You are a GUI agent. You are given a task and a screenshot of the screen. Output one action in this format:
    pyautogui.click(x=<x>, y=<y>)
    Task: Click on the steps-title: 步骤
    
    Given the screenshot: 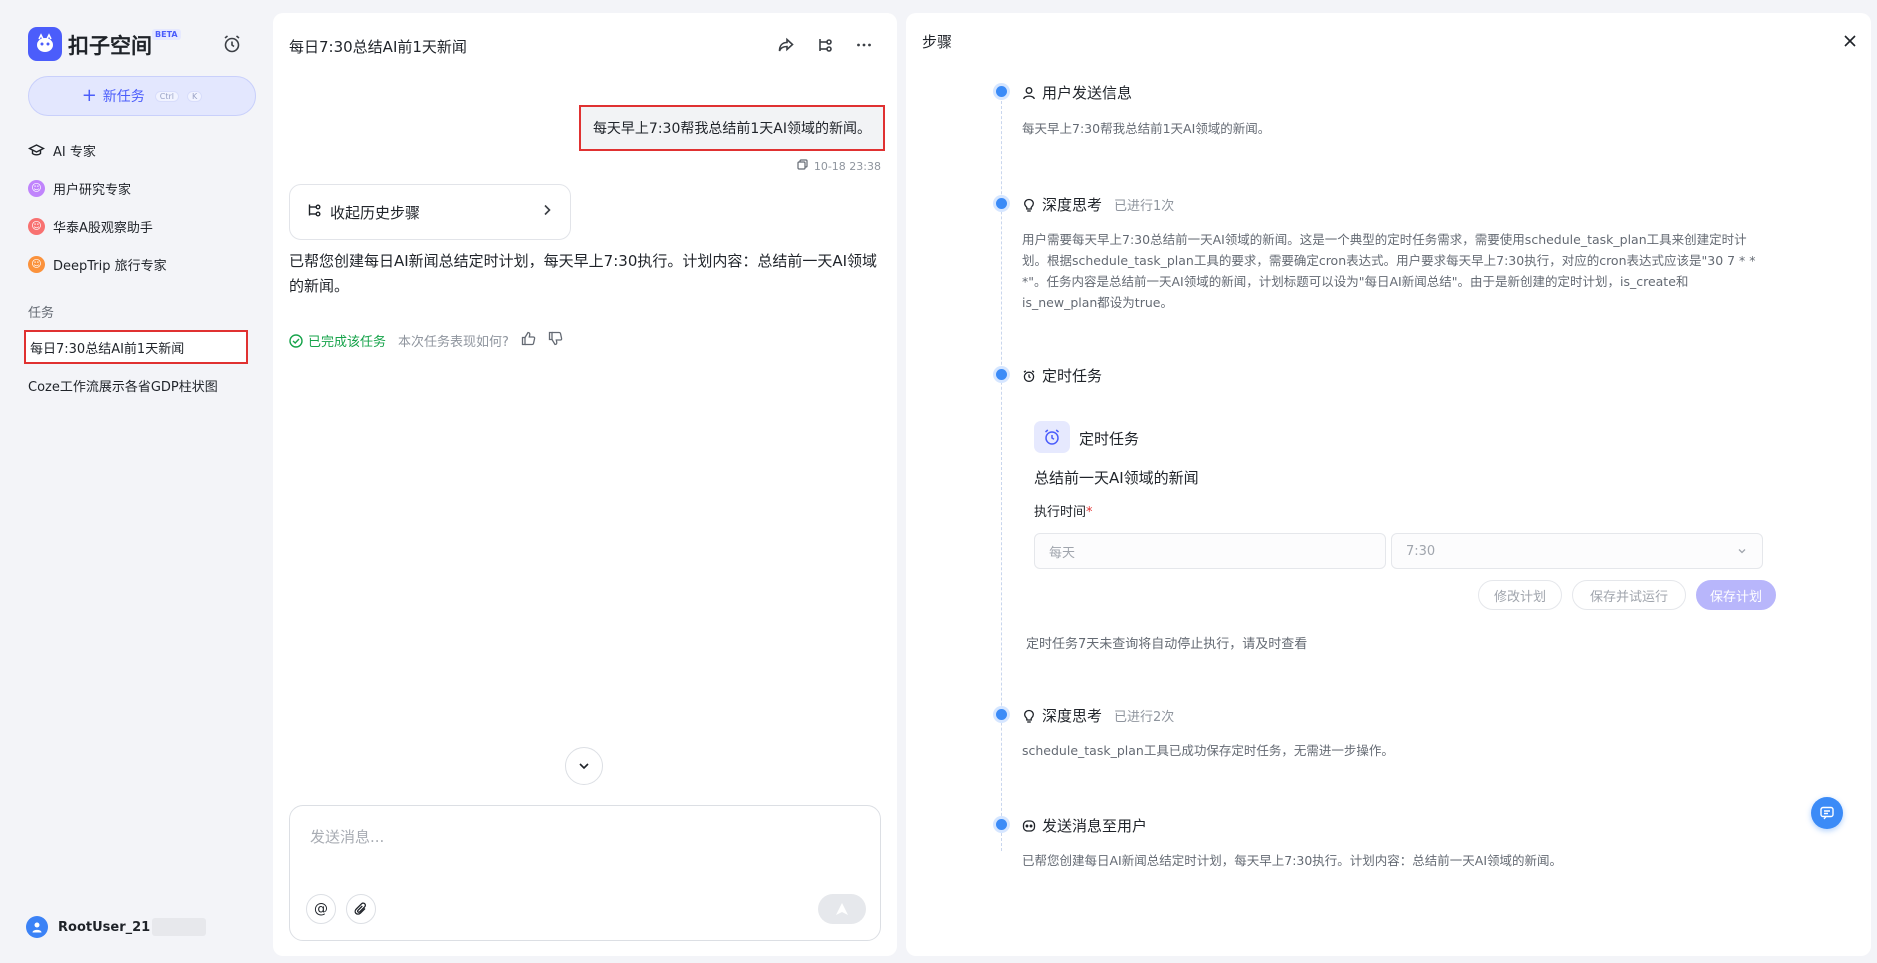 What is the action you would take?
    pyautogui.click(x=937, y=42)
    